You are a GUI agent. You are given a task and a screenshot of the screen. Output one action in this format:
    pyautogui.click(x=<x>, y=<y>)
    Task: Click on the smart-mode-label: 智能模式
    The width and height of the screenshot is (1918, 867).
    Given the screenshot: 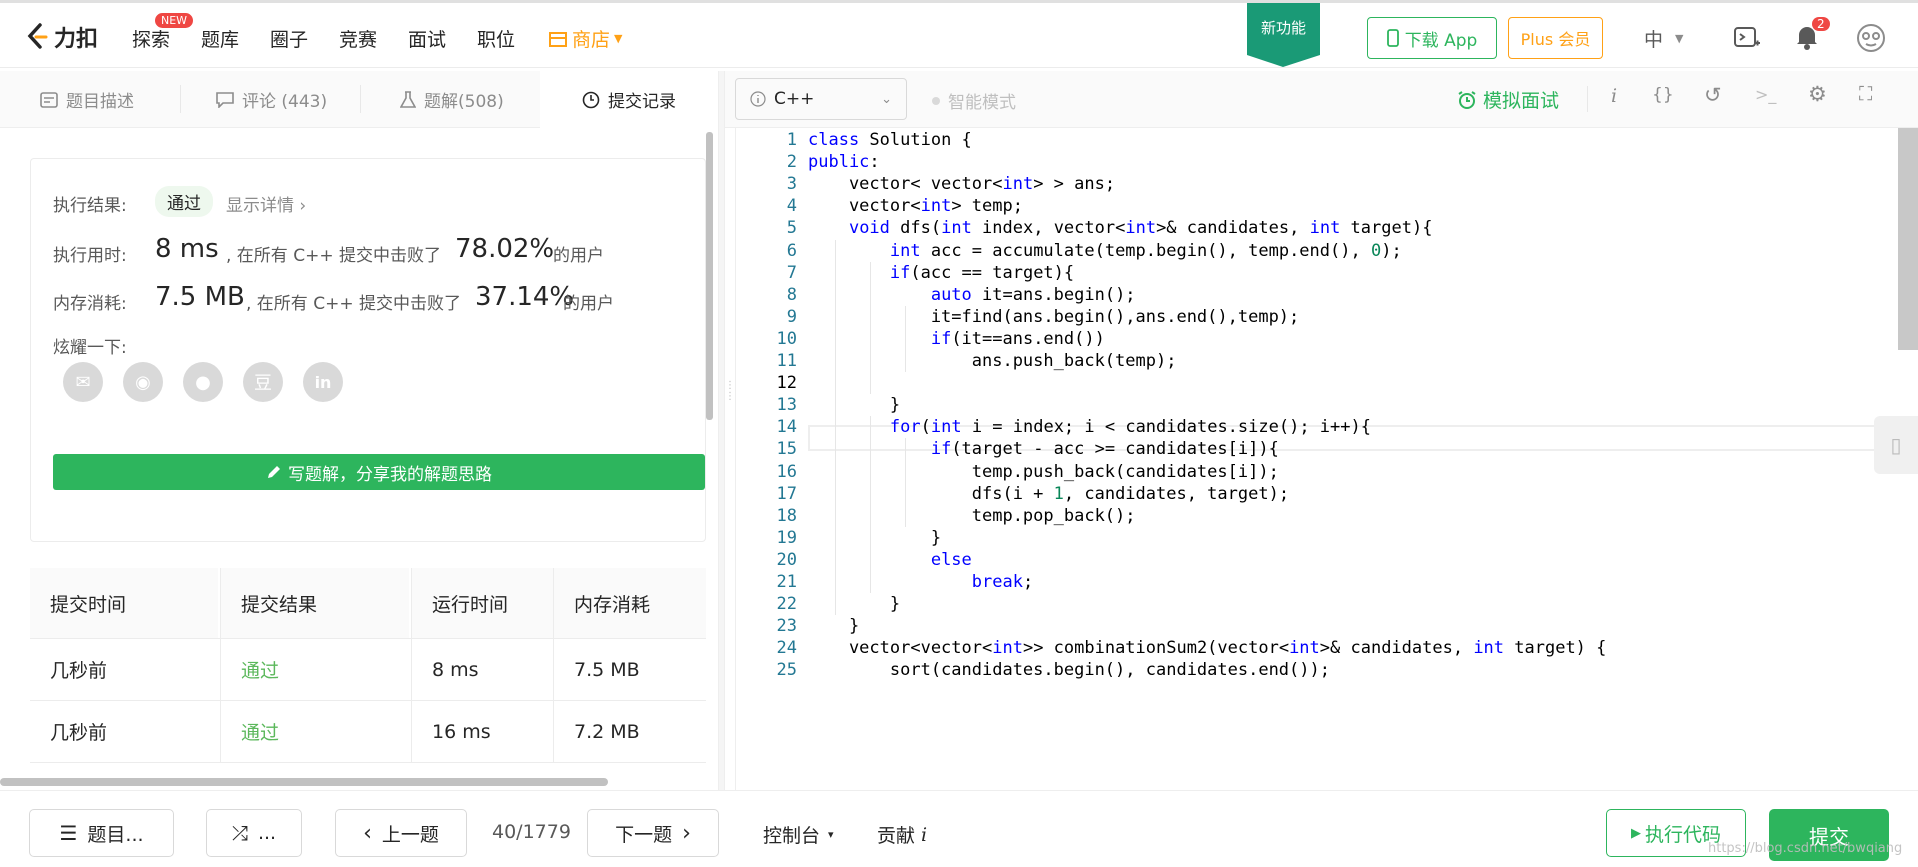 What is the action you would take?
    pyautogui.click(x=982, y=103)
    